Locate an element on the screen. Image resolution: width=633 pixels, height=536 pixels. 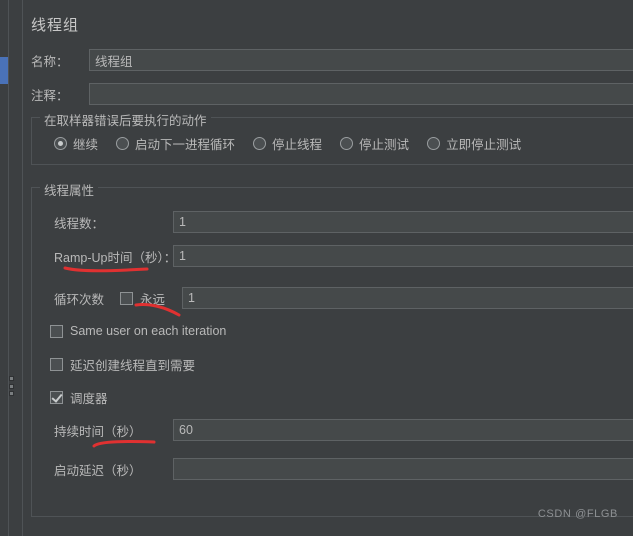
name-row: 名称： is located at coordinates (332, 60).